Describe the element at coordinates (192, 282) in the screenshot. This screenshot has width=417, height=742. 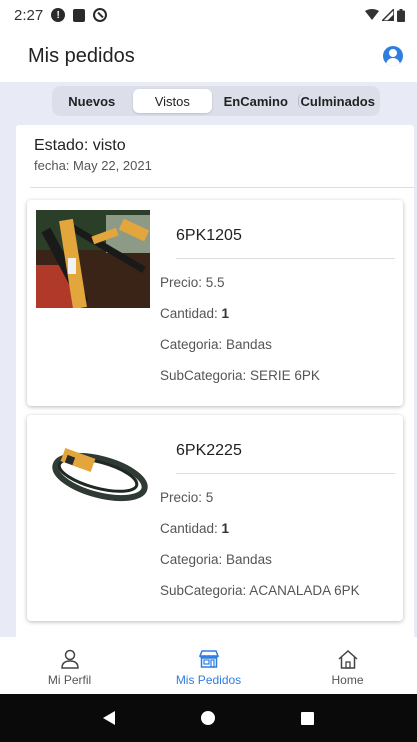
I see `product-price: Precio: 5.5` at that location.